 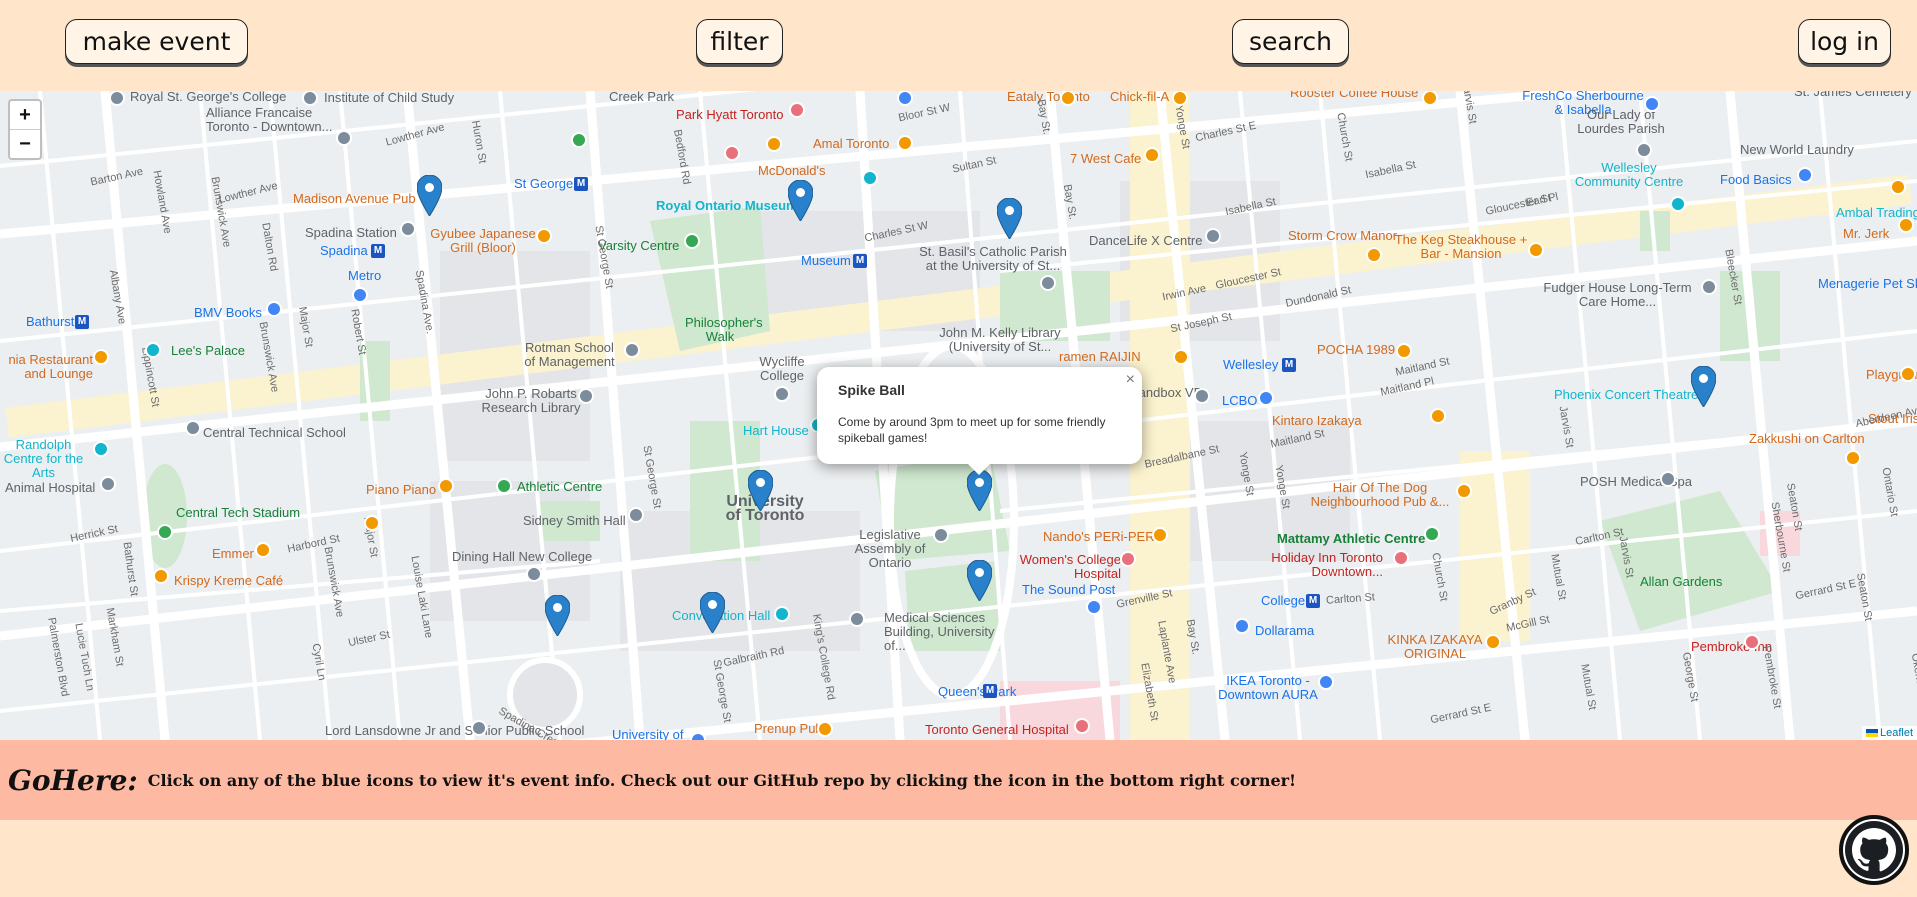 I want to click on map-label: Park Hyatt Toronto, so click(x=730, y=114).